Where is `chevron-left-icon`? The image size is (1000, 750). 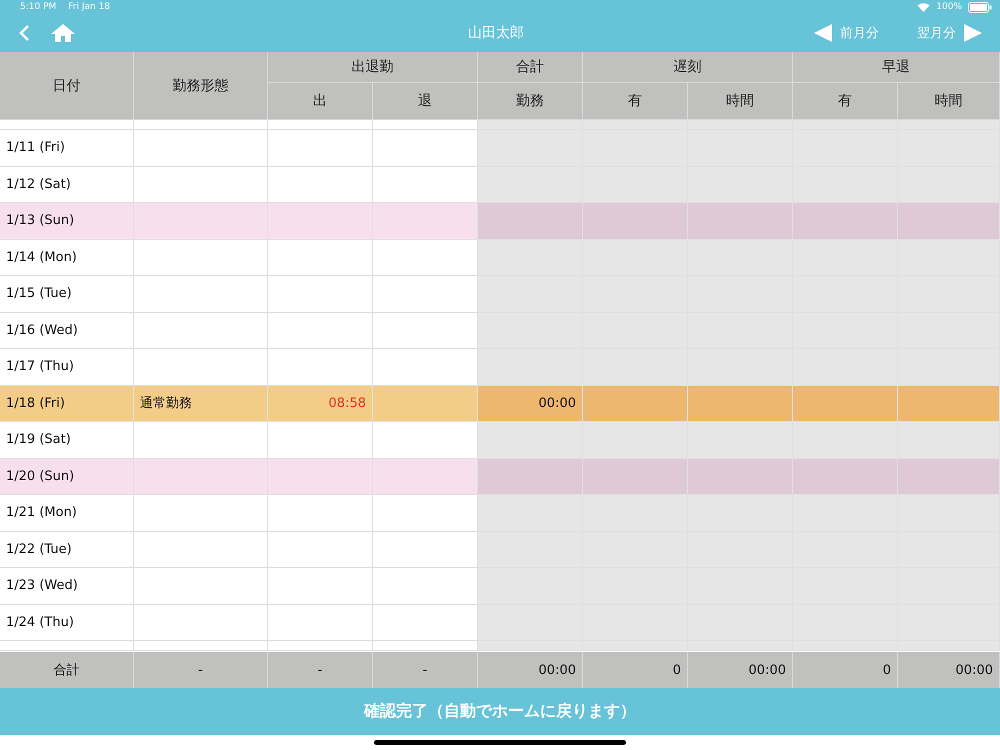
chevron-left-icon is located at coordinates (24, 33).